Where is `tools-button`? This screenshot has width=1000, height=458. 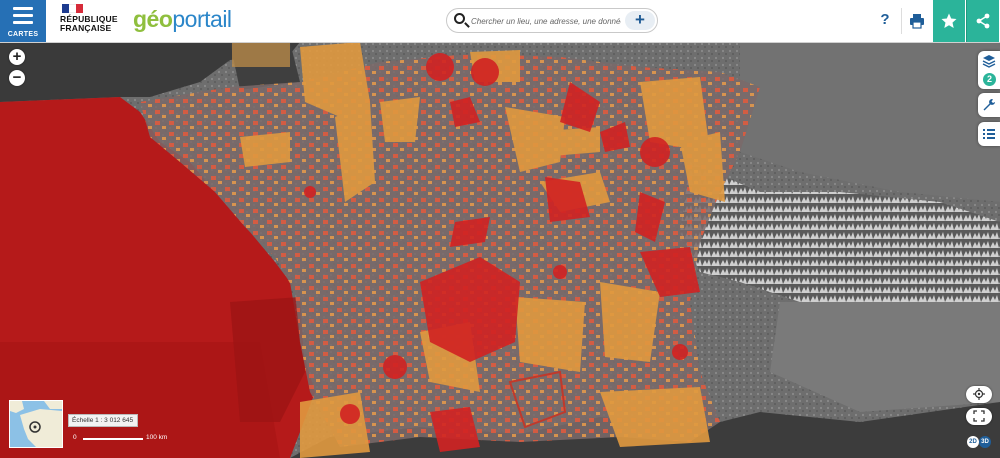
tools-button is located at coordinates (989, 105).